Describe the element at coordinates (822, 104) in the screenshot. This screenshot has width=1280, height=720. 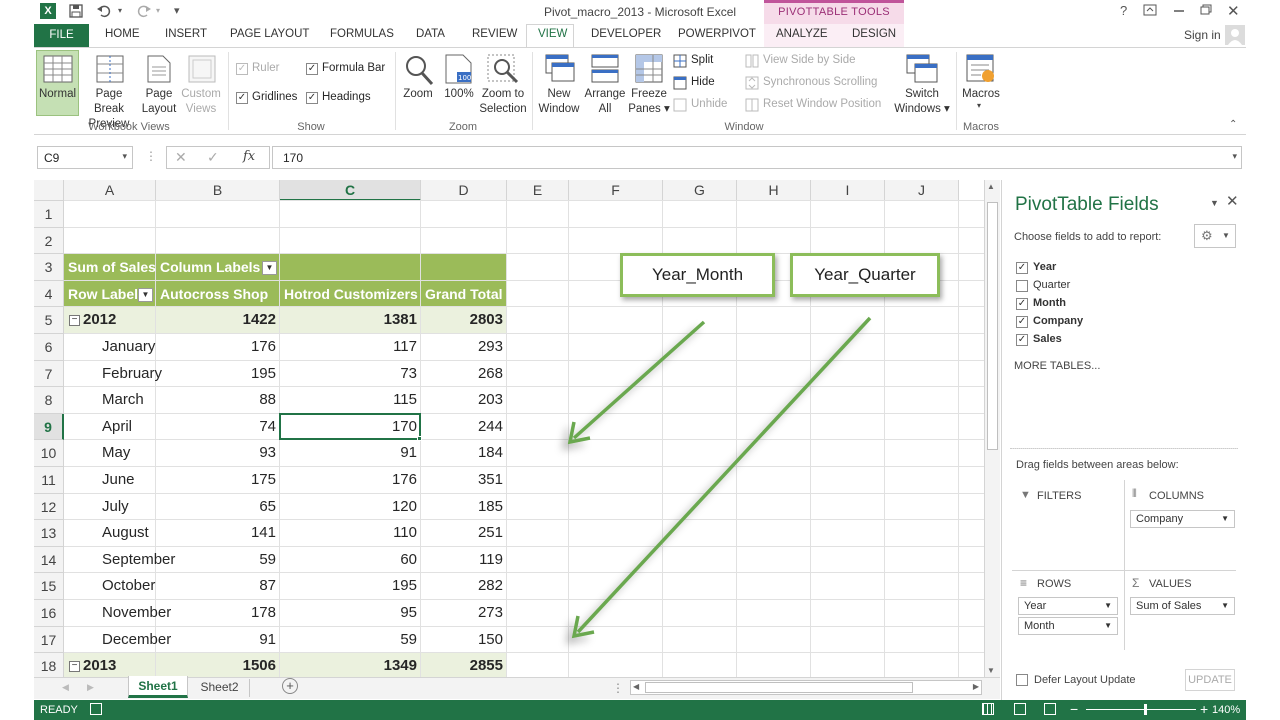
I see `reset-window-position-button: Reset Window Position` at that location.